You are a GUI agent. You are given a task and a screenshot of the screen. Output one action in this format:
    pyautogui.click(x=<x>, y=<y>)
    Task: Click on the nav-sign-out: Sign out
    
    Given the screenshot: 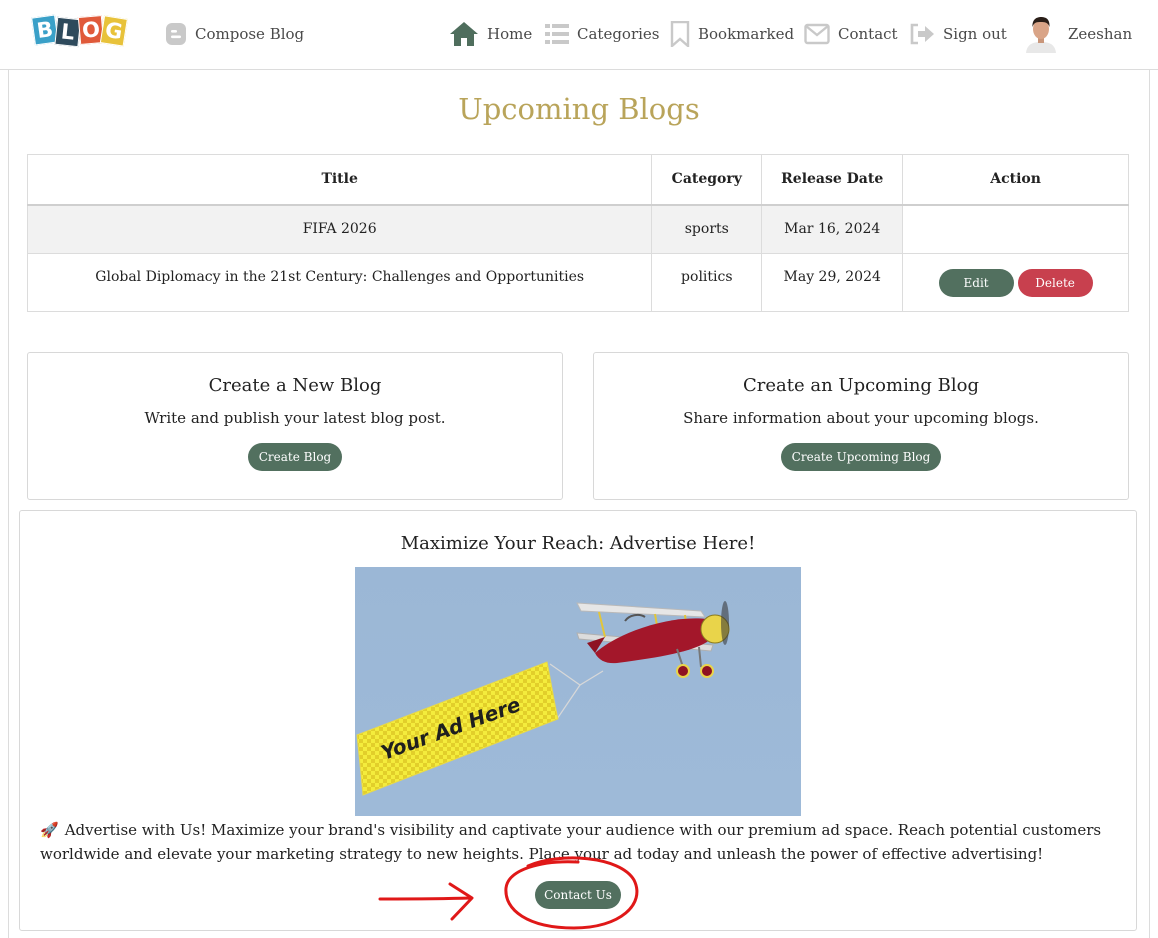 What is the action you would take?
    pyautogui.click(x=958, y=34)
    